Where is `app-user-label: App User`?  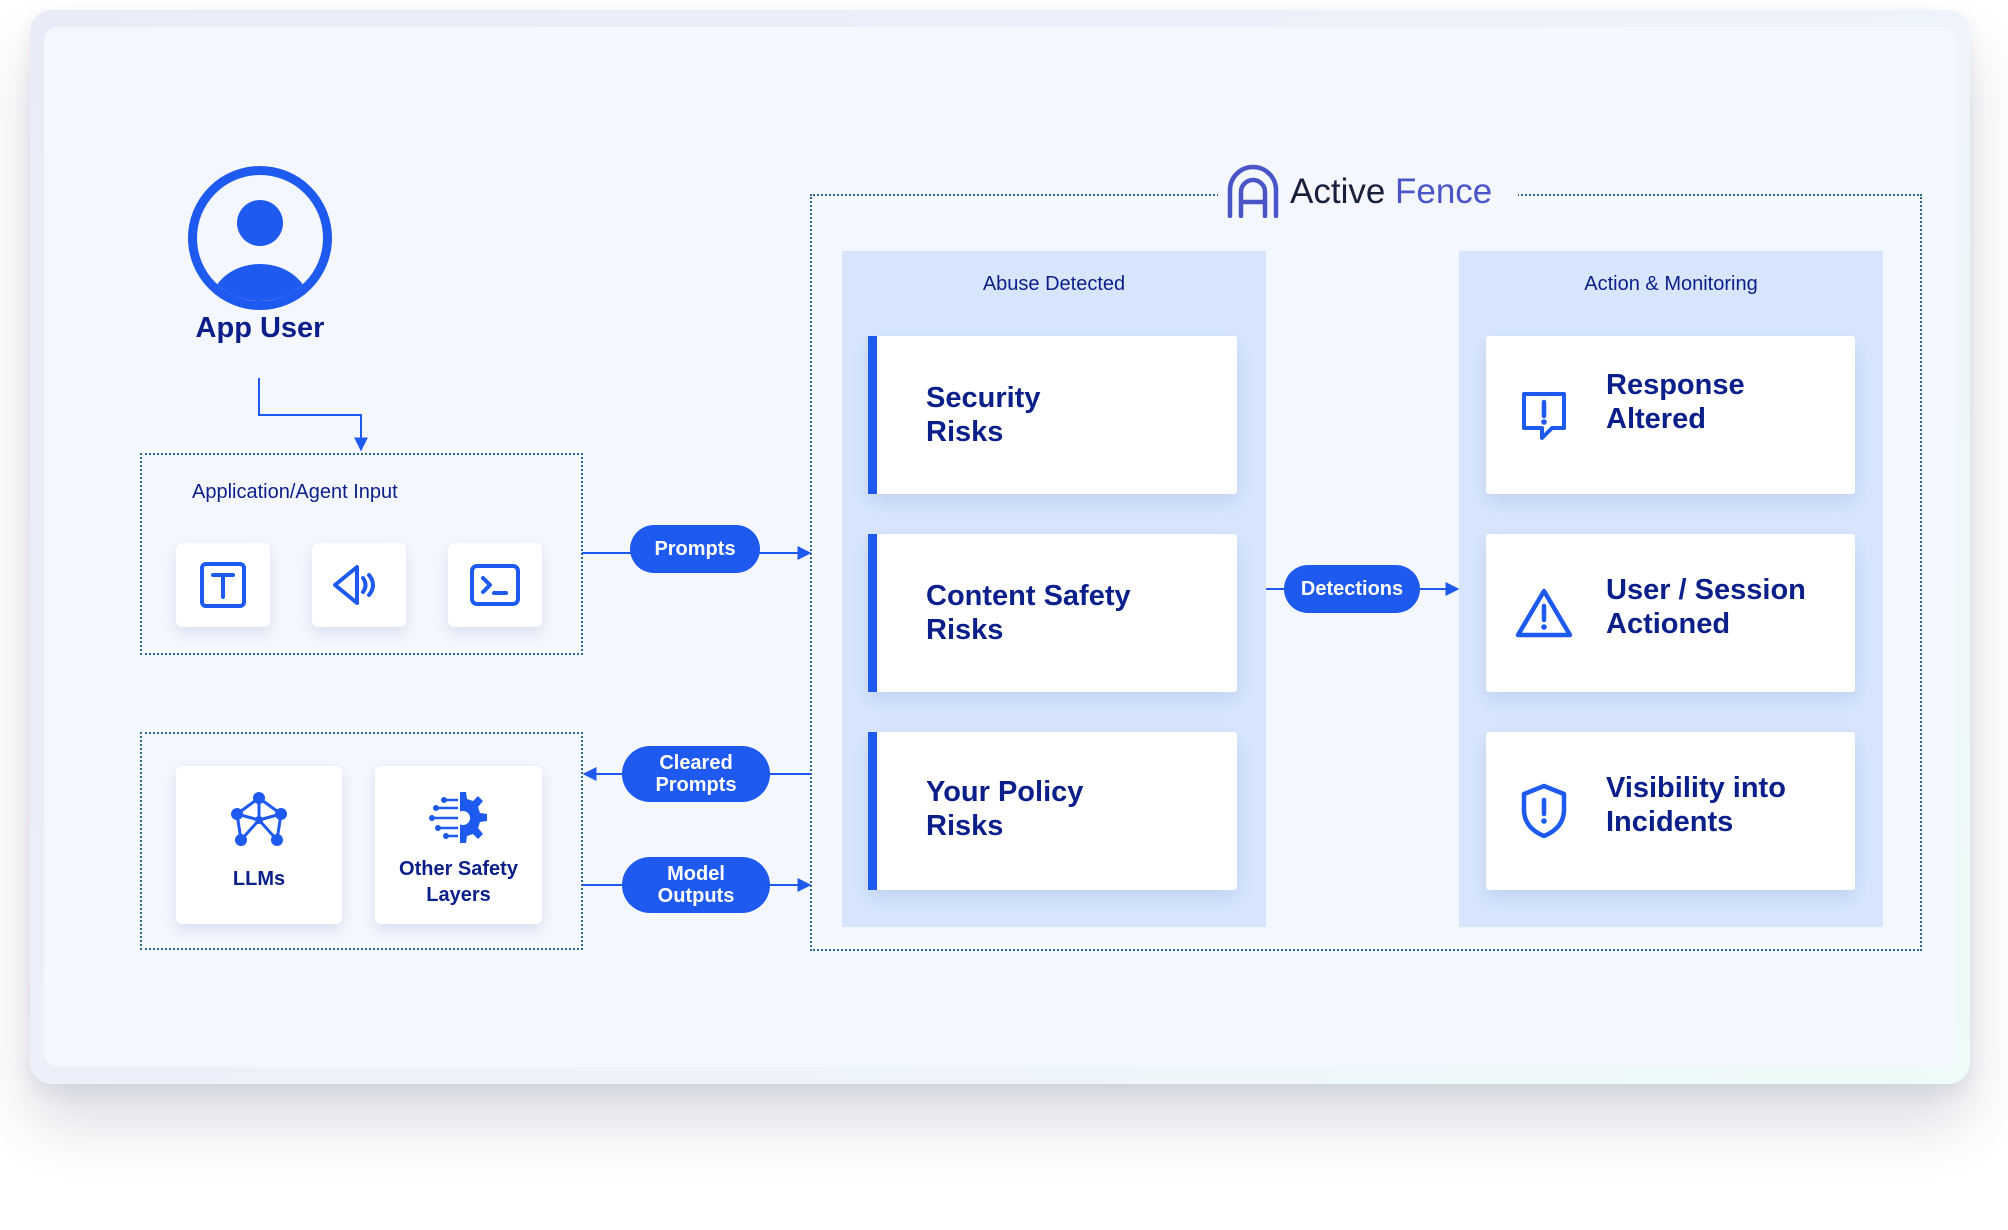 app-user-label: App User is located at coordinates (260, 328).